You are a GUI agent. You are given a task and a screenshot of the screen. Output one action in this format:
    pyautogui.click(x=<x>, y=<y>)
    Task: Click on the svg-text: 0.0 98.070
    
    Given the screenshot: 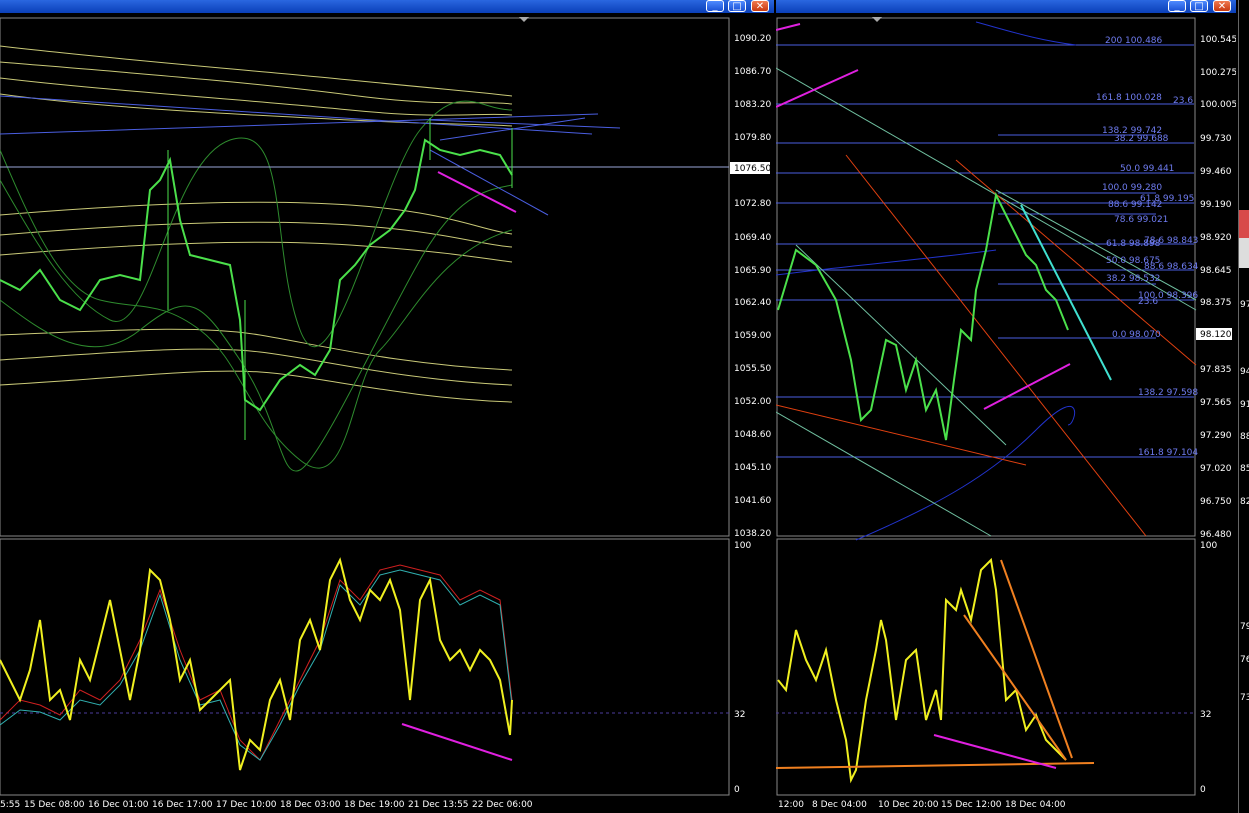 What is the action you would take?
    pyautogui.click(x=1136, y=335)
    